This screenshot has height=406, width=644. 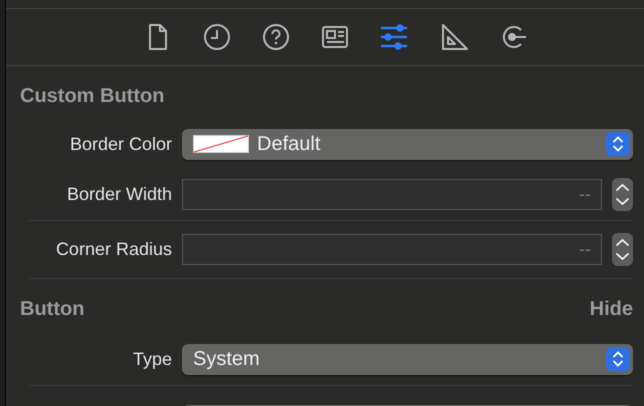 I want to click on field-label: Border Width, so click(x=119, y=194).